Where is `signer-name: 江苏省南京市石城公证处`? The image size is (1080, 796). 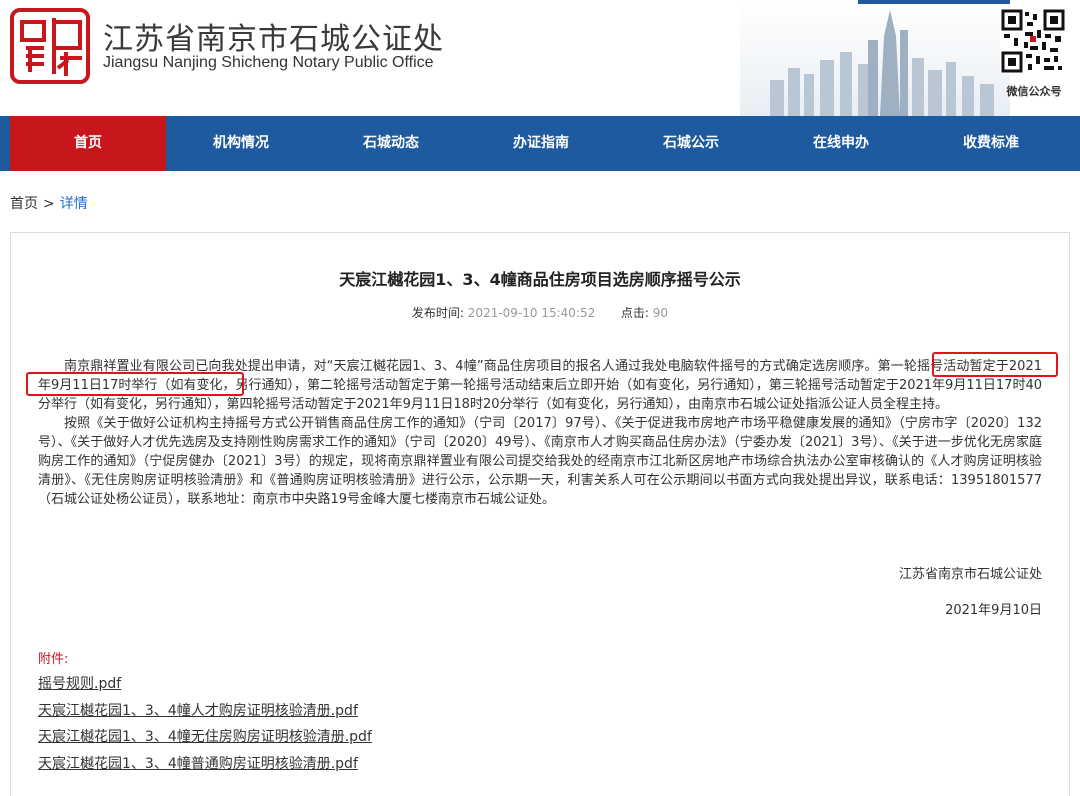
signer-name: 江苏省南京市石城公证处 is located at coordinates (970, 574).